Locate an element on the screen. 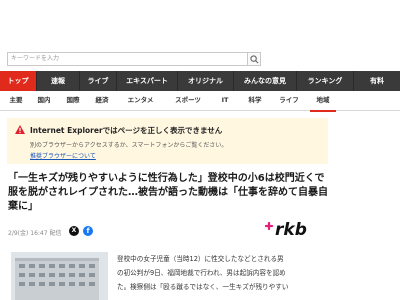 The width and height of the screenshot is (400, 300). main-nav-item-live: ライブ is located at coordinates (98, 81).